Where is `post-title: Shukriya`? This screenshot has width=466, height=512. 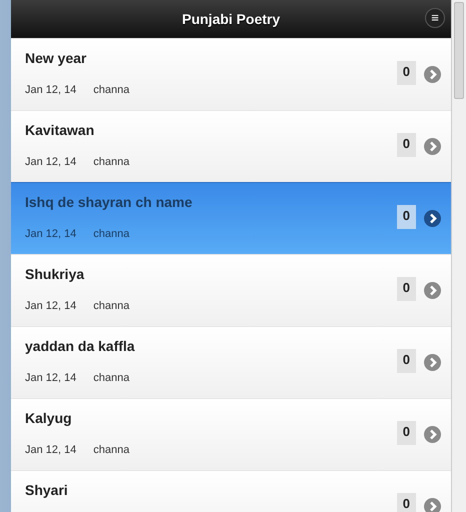
post-title: Shukriya is located at coordinates (55, 275).